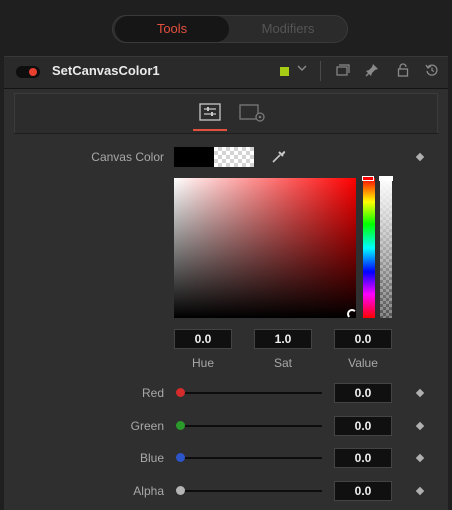 This screenshot has width=452, height=510. I want to click on eyedropper-icon, so click(279, 158).